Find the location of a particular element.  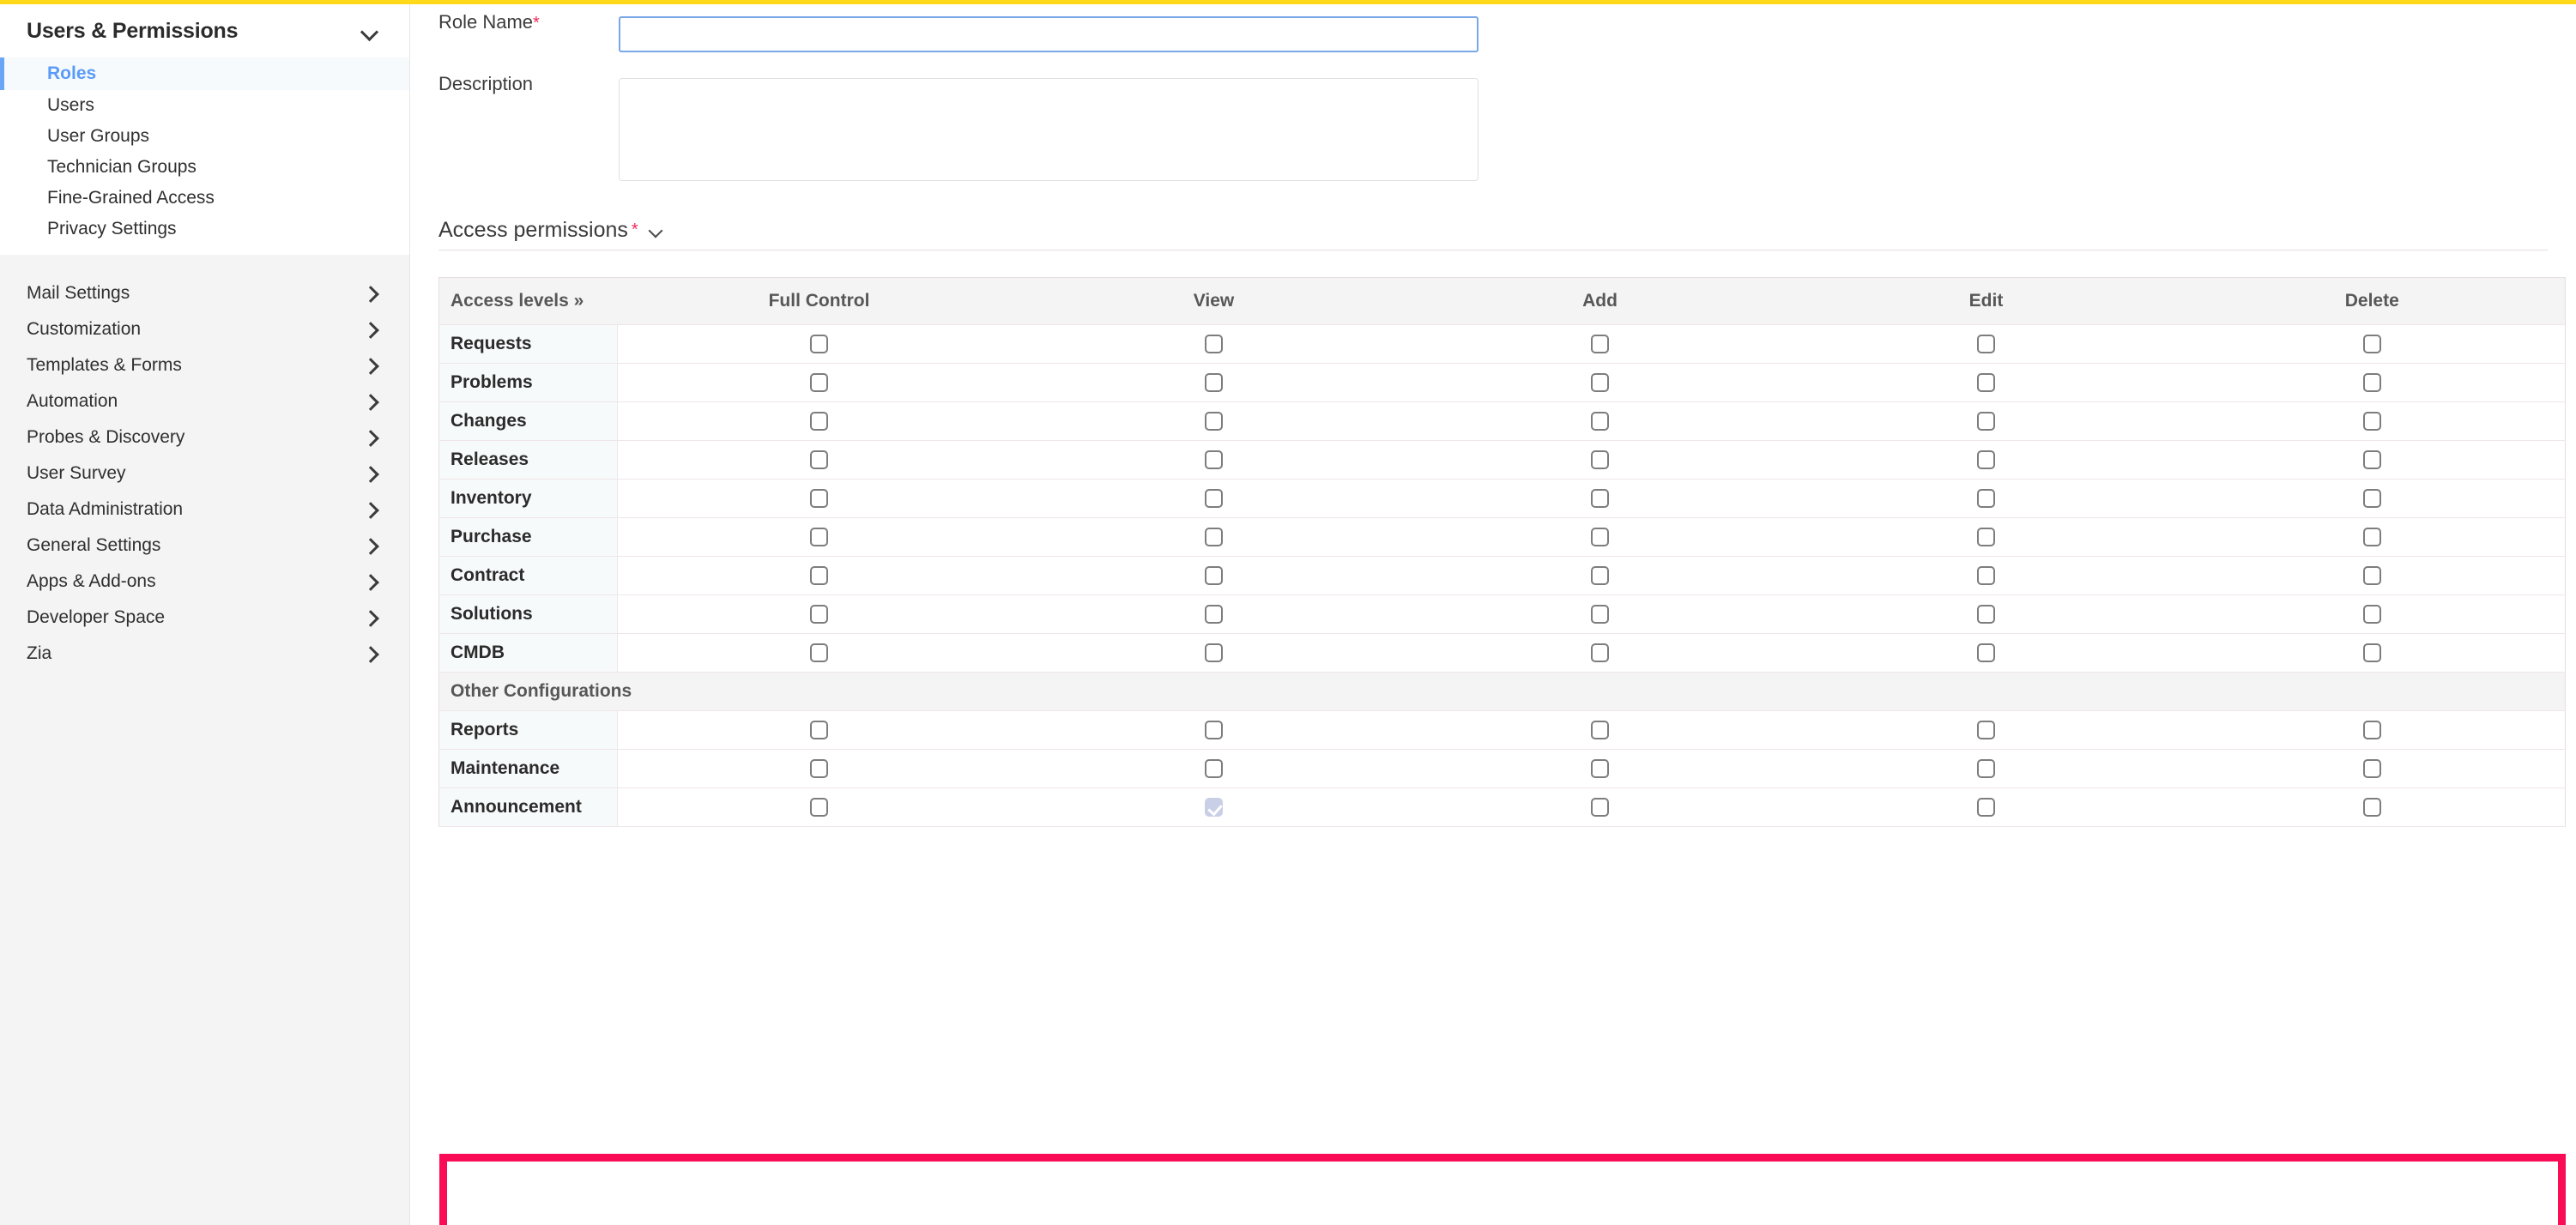

sidebar-group-general-settings: General Settings is located at coordinates (204, 546).